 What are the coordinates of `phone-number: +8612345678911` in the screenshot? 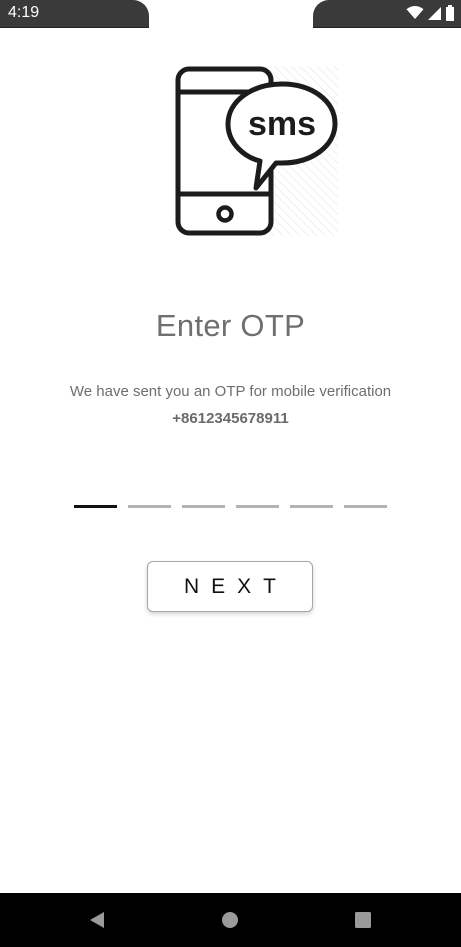 It's located at (230, 418).